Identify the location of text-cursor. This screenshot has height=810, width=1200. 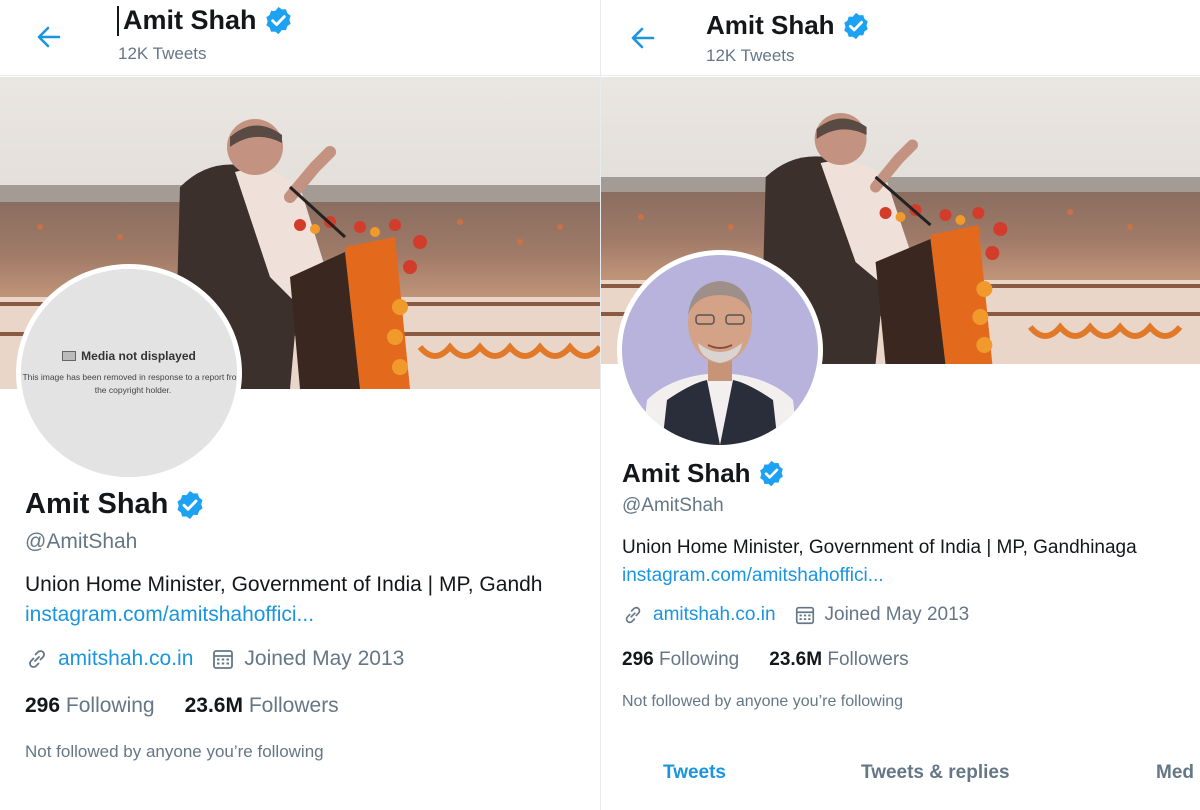
(118, 20).